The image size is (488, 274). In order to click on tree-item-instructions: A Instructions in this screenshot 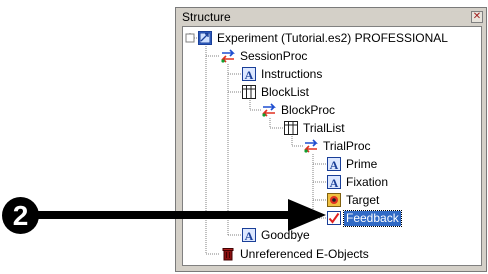, I will do `click(283, 74)`.